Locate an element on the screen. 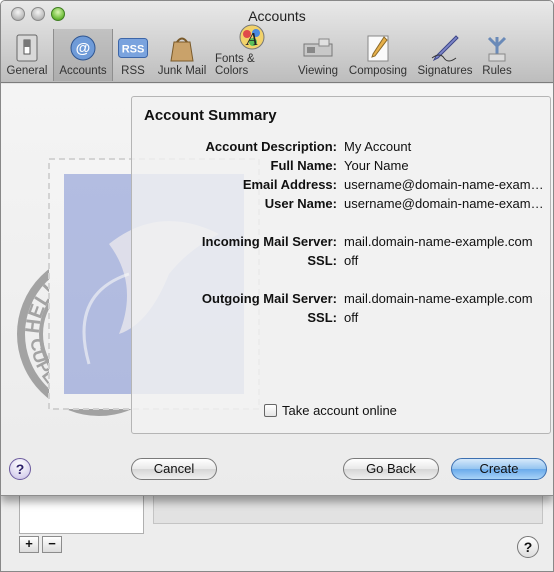 Image resolution: width=554 pixels, height=572 pixels. add-account-button: + is located at coordinates (29, 544).